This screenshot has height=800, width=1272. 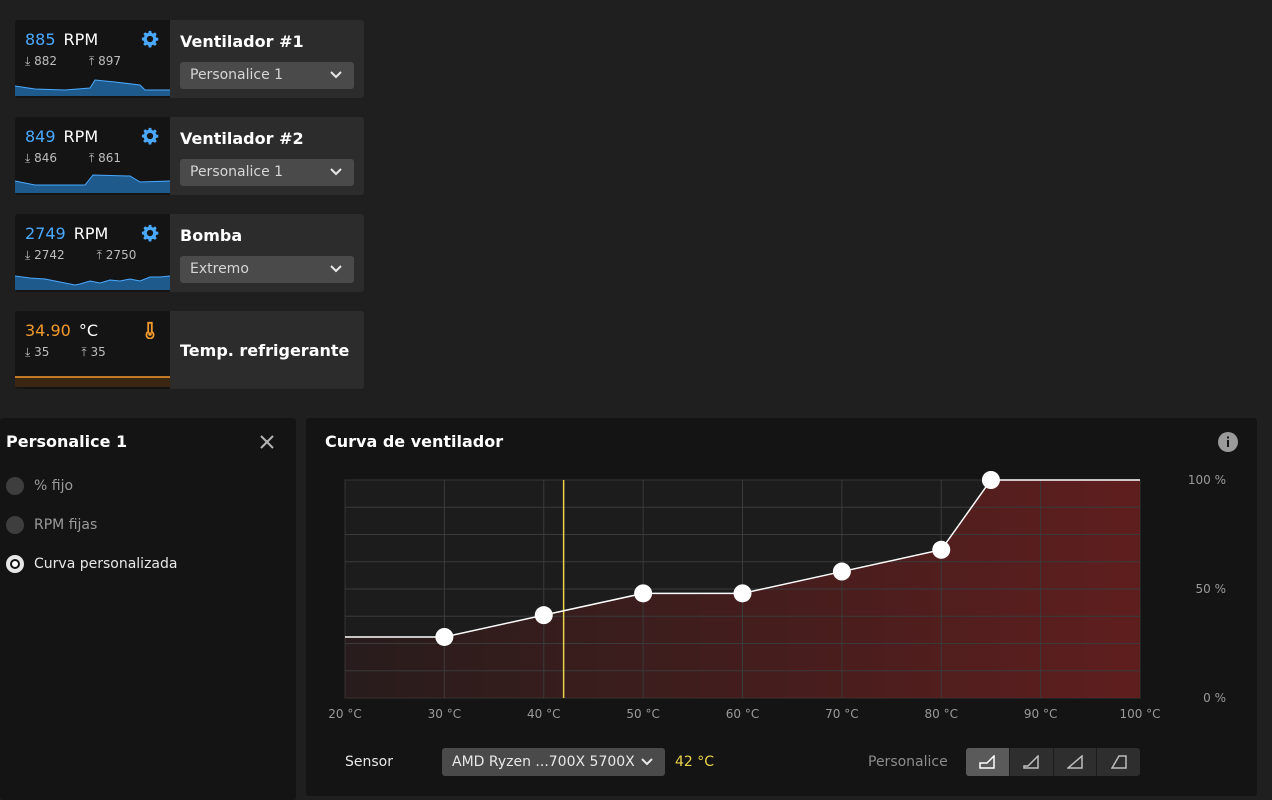 What do you see at coordinates (67, 441) in the screenshot?
I see `profile-title: Personalice 1` at bounding box center [67, 441].